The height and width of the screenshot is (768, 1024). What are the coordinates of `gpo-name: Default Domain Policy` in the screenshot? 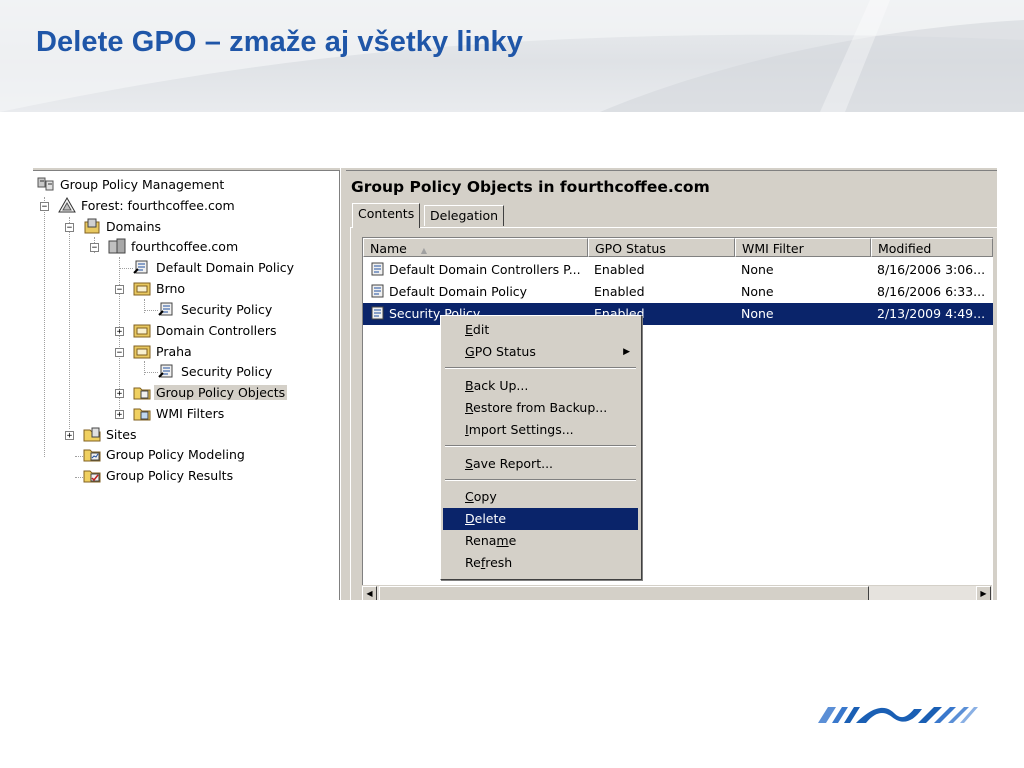 It's located at (458, 291).